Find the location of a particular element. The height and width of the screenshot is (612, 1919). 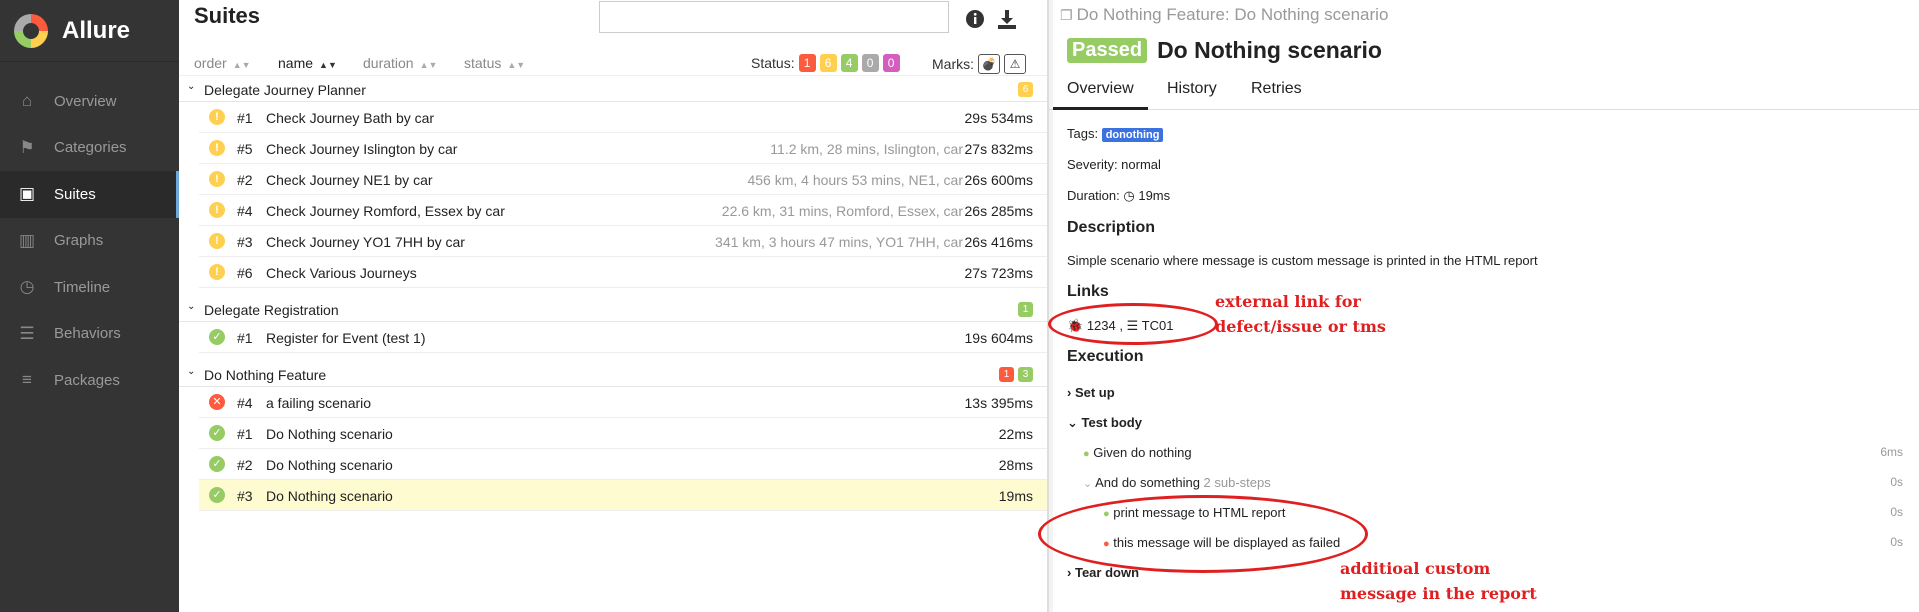

test-row: ✓ #3 Do Nothing scenario 19ms is located at coordinates (623, 495).